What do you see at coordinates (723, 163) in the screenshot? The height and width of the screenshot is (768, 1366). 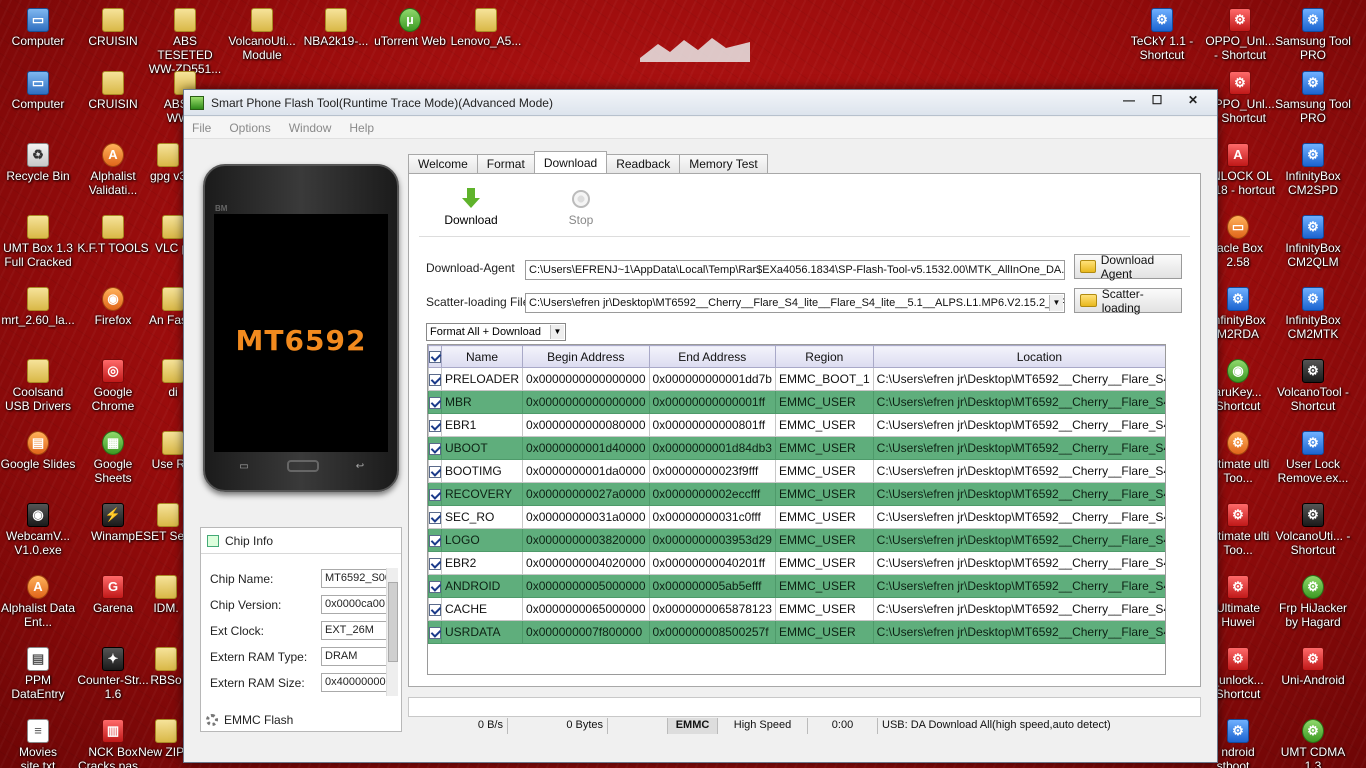 I see `tab-memory-test: Memory Test` at bounding box center [723, 163].